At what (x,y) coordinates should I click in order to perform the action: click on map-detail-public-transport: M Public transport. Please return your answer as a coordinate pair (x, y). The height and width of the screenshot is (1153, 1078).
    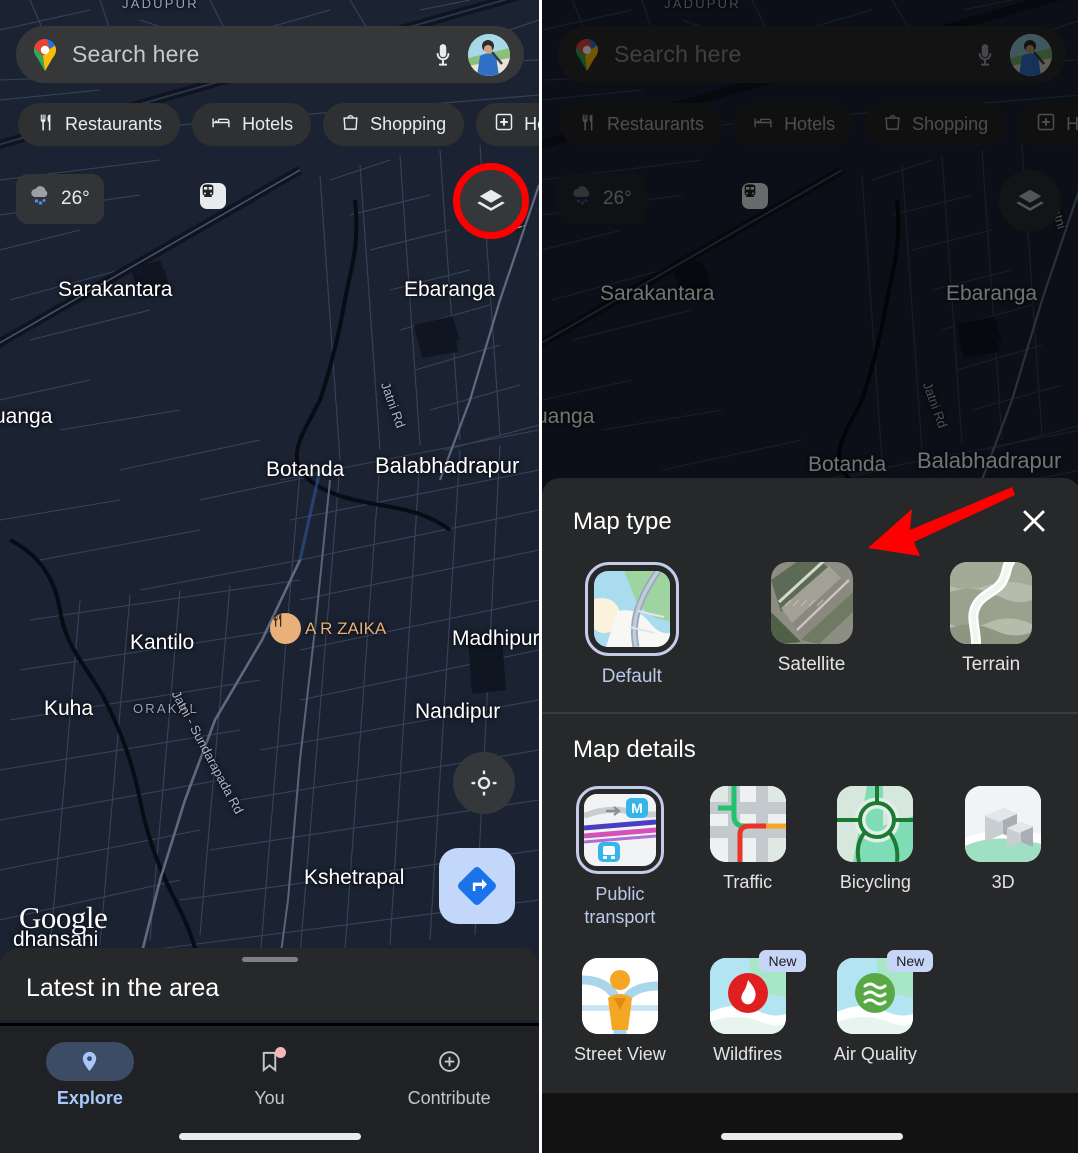
    Looking at the image, I should click on (620, 857).